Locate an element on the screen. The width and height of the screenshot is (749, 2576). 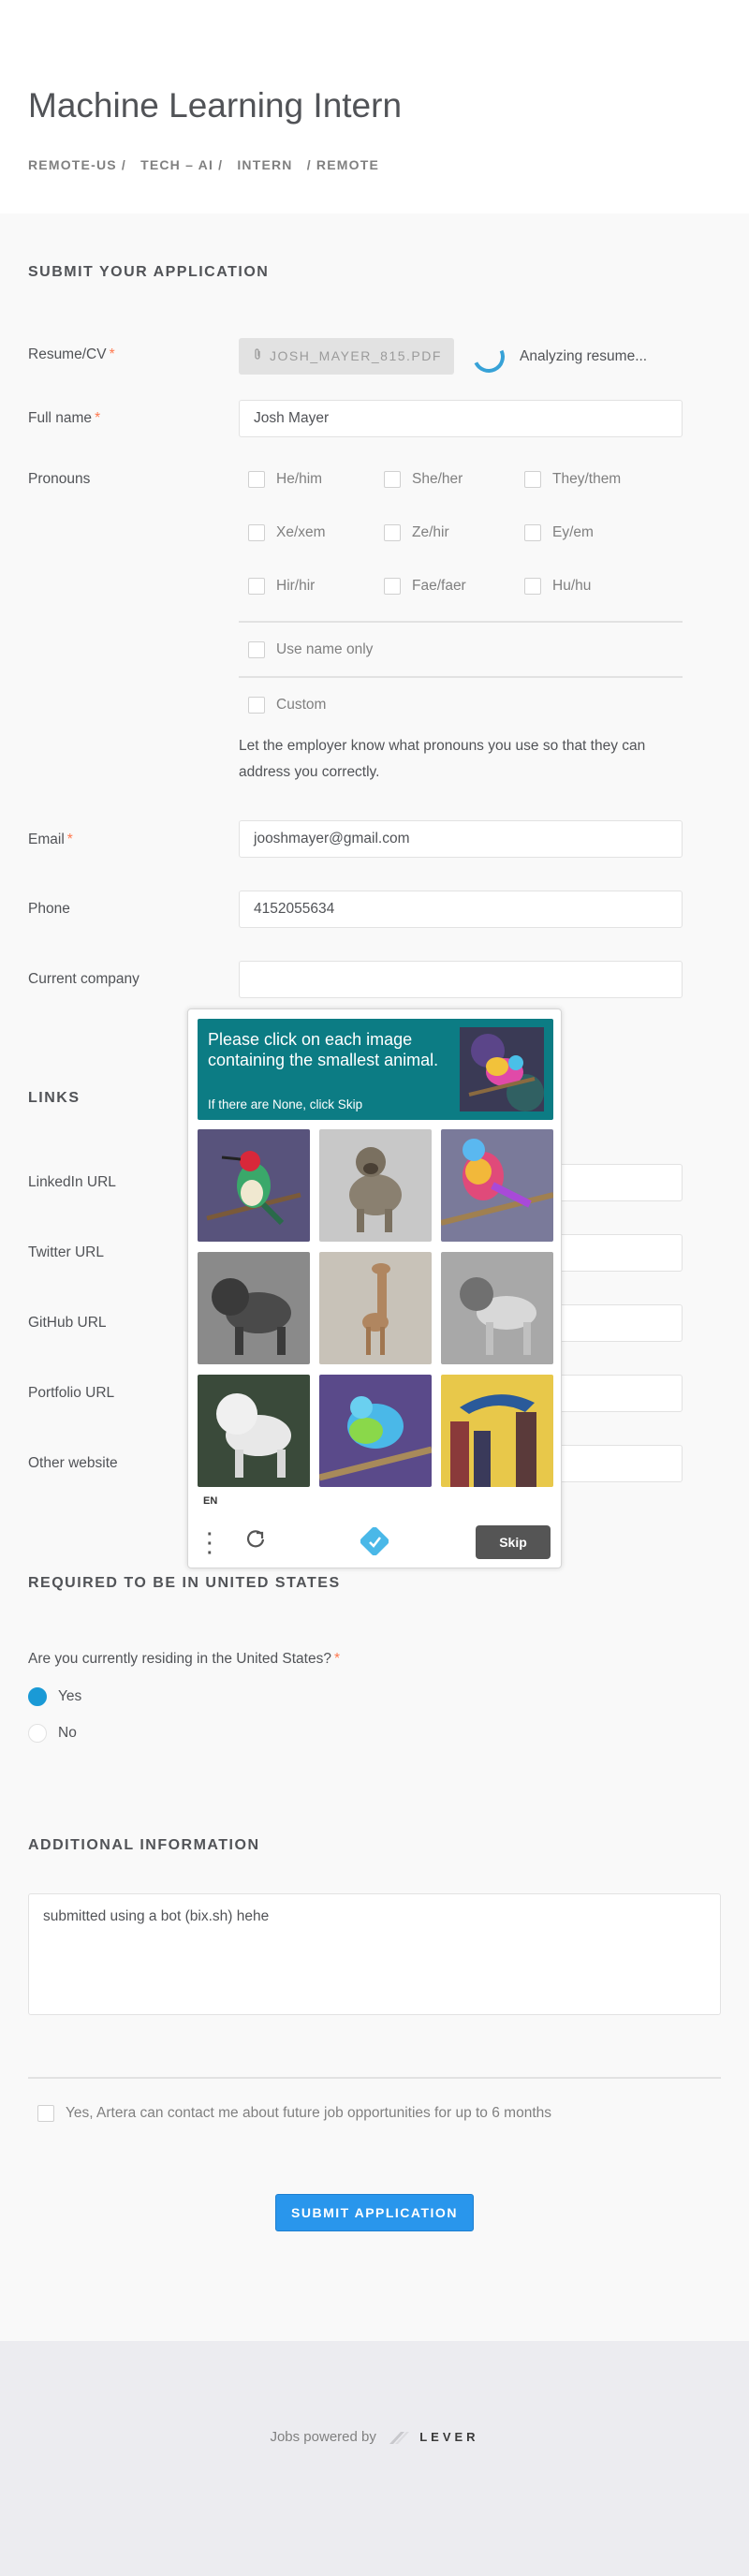
loading-spinner-icon is located at coordinates (488, 356).